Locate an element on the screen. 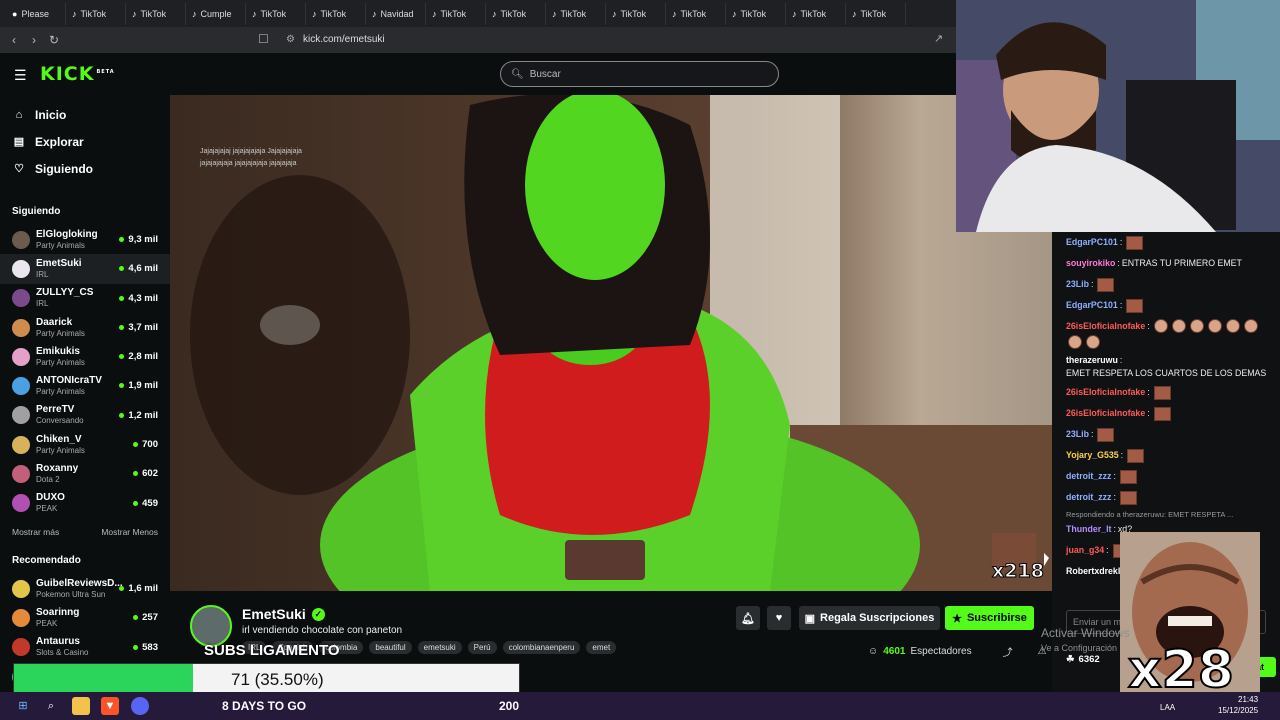 This screenshot has width=1280, height=720. stream-tag: emetsuki is located at coordinates (439, 647).